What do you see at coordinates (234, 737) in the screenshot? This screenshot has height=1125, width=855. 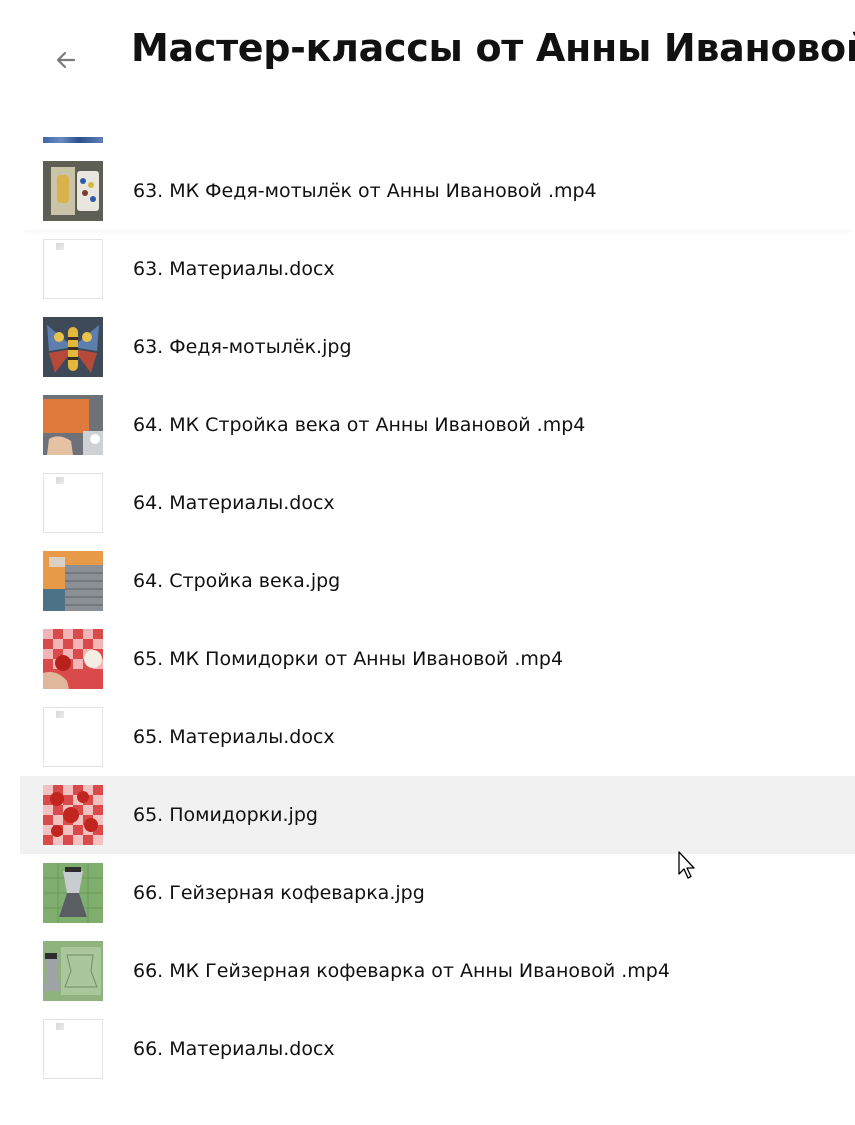 I see `file-name: 65. Материалы.docx` at bounding box center [234, 737].